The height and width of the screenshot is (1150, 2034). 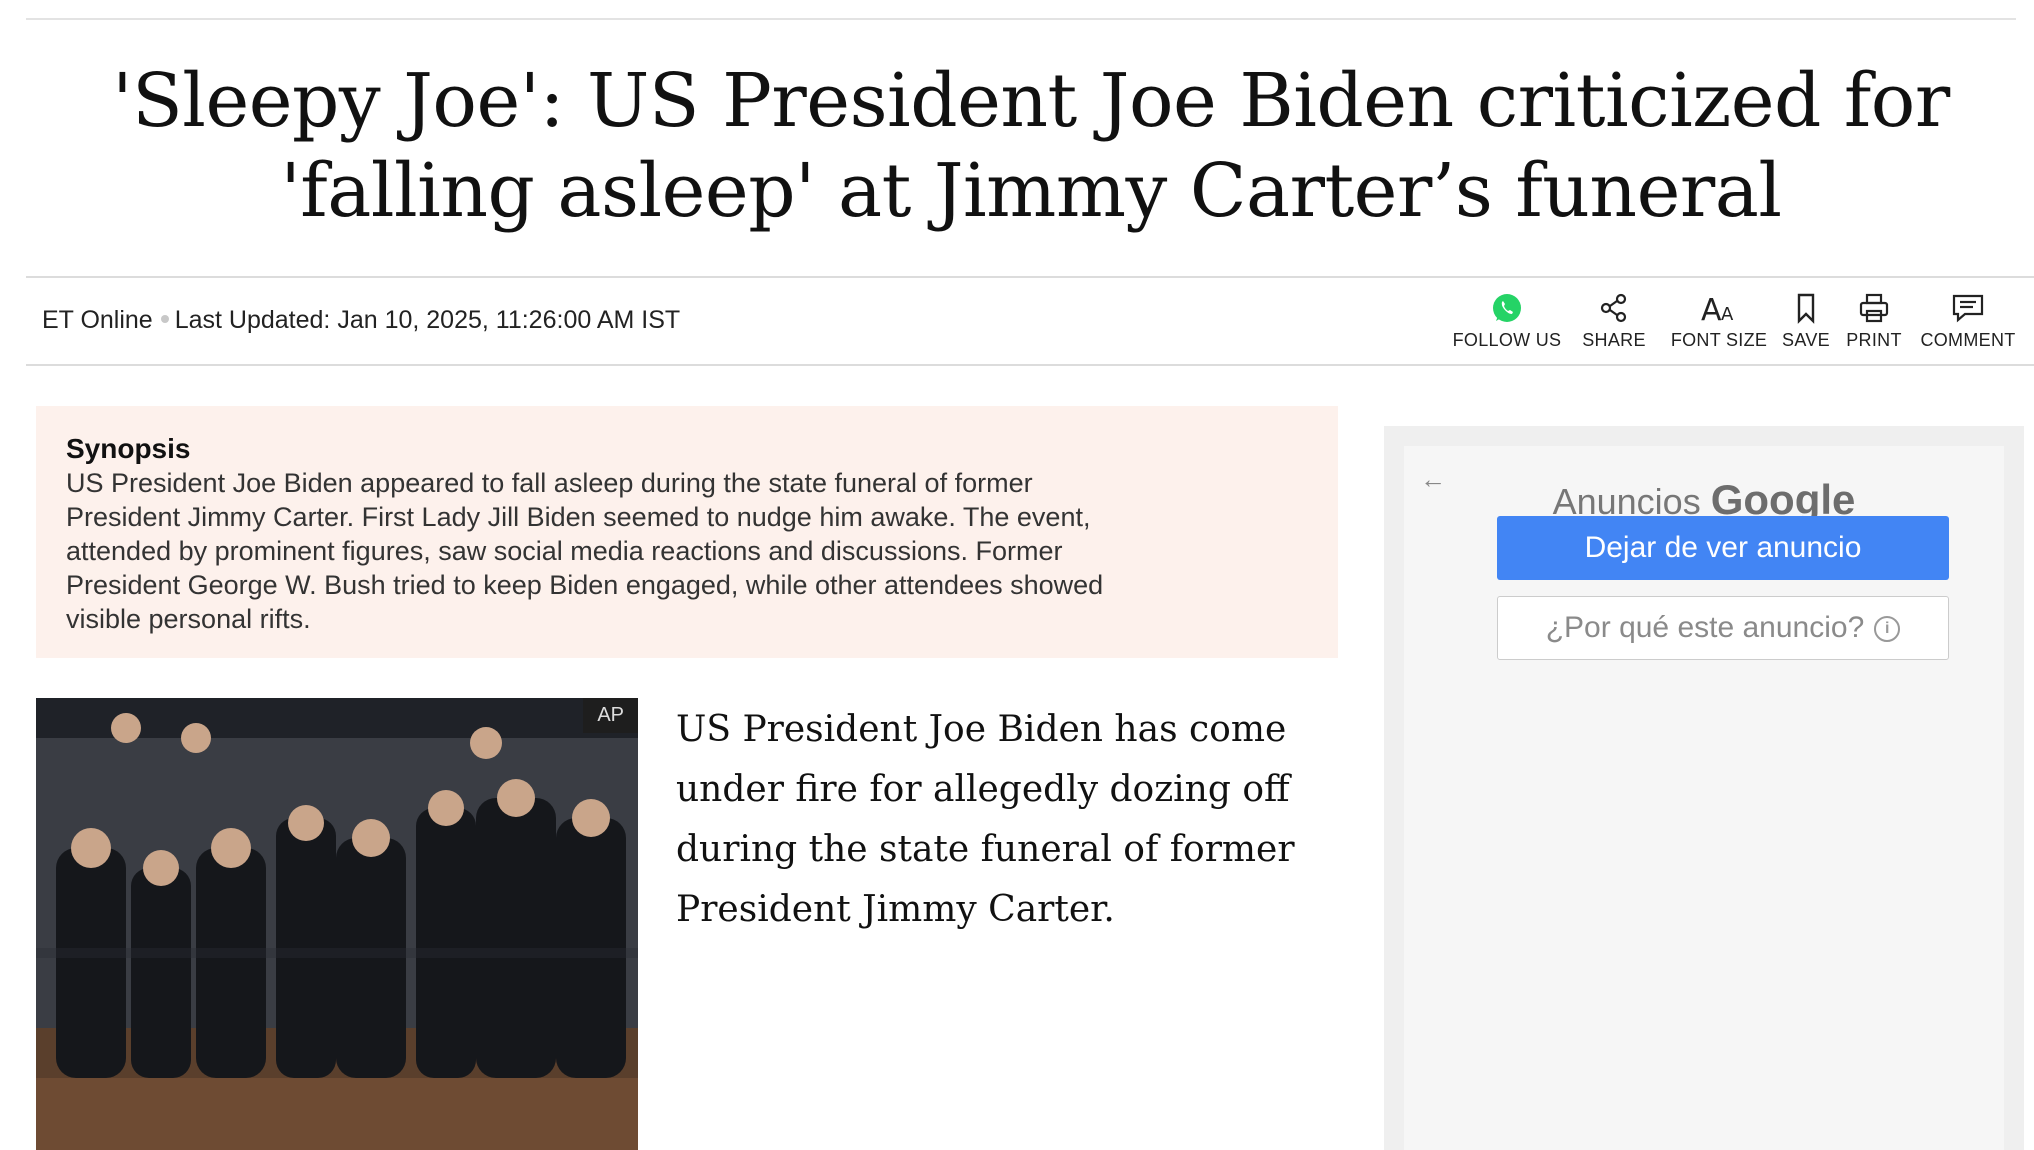 What do you see at coordinates (1507, 340) in the screenshot?
I see `follow-us-label: FOLLOW US` at bounding box center [1507, 340].